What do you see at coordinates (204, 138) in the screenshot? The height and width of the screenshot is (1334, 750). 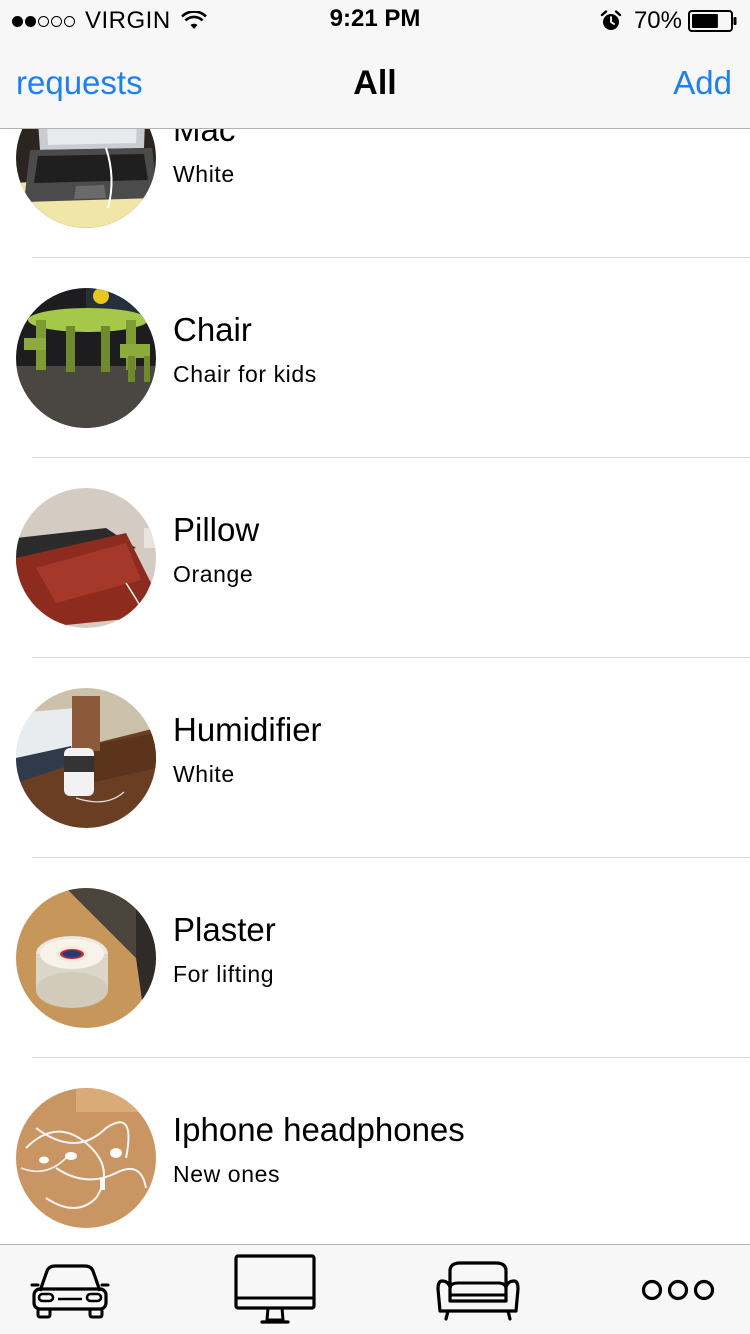 I see `item-title: Mac` at bounding box center [204, 138].